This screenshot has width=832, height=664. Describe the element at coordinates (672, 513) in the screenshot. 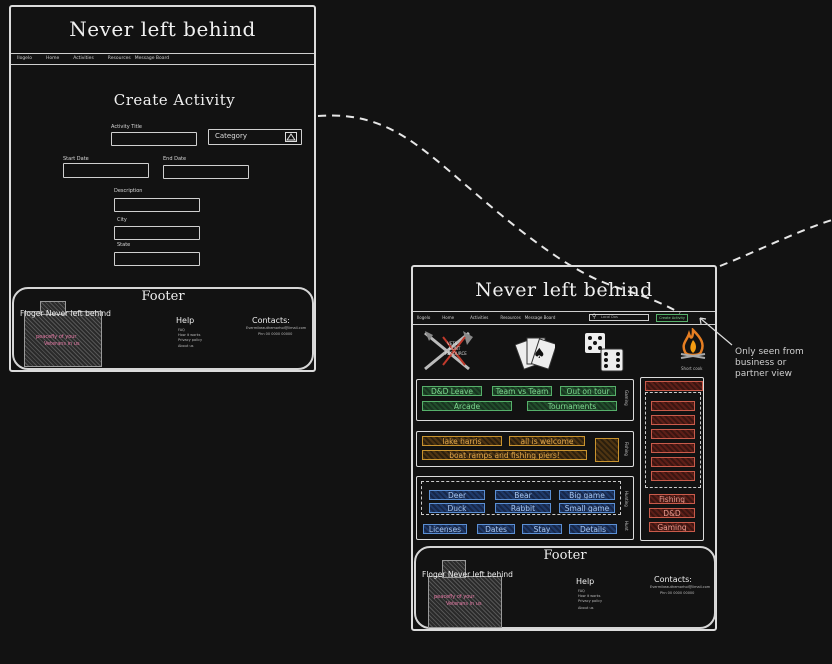

I see `tag-dnd: D&D` at that location.